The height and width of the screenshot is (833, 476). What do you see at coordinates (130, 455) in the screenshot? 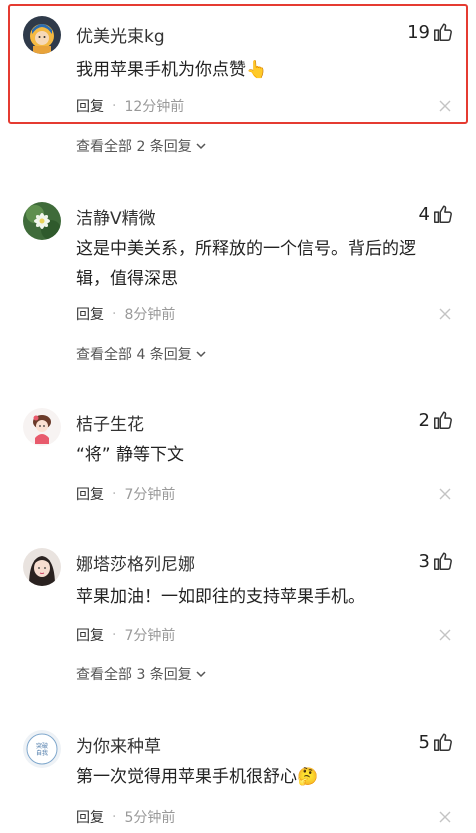
I see `comment-text: “将” 静等下文` at bounding box center [130, 455].